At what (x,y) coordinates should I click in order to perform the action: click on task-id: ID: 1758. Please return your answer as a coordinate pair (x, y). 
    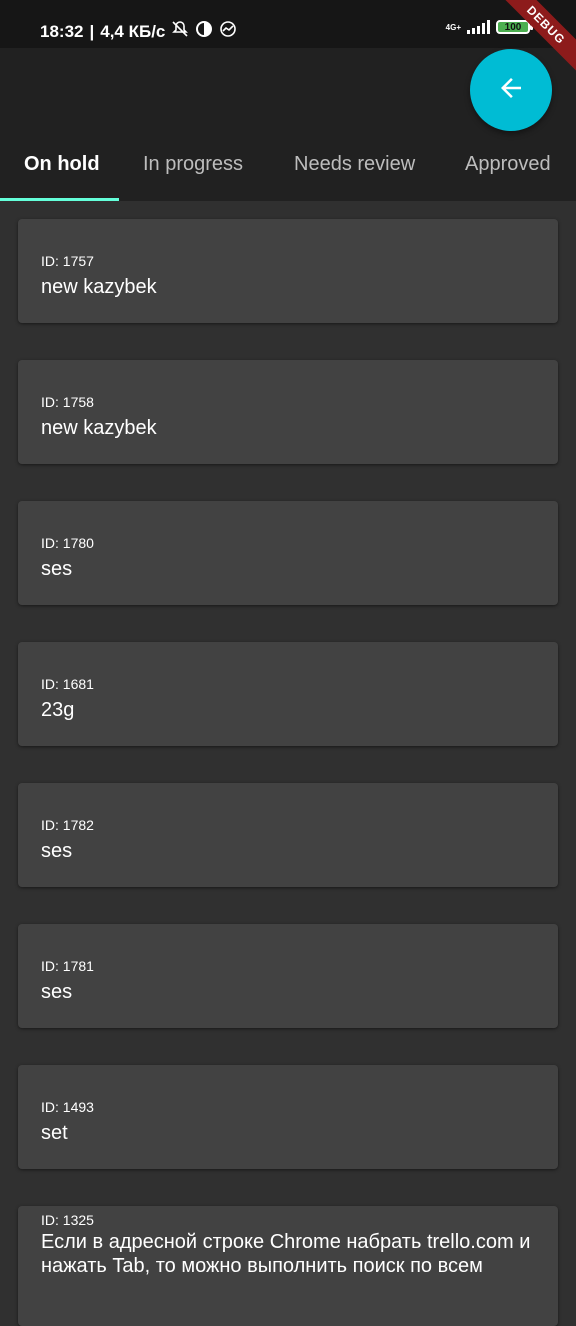
    Looking at the image, I should click on (67, 402).